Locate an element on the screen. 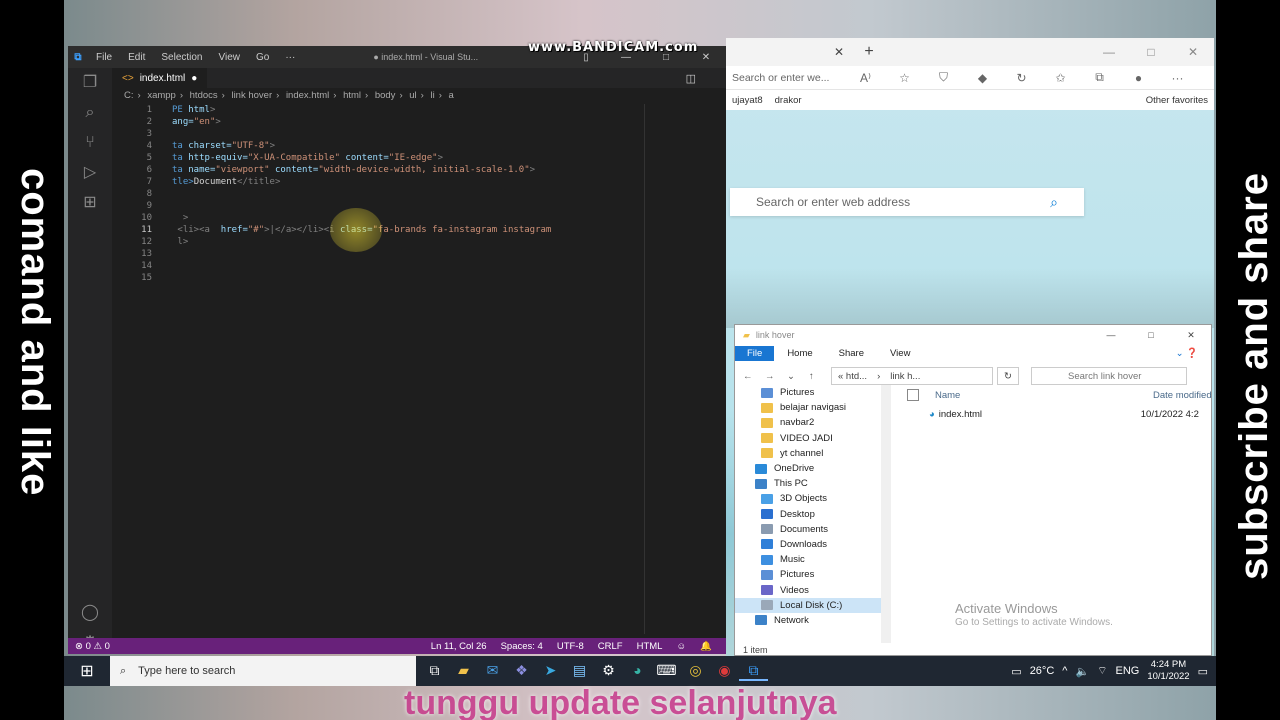 This screenshot has width=1280, height=720. mail-icon: ✉ is located at coordinates (492, 671).